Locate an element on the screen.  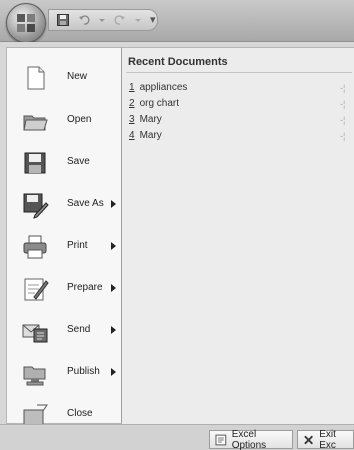
menu-item-label: Open is located at coordinates (79, 119).